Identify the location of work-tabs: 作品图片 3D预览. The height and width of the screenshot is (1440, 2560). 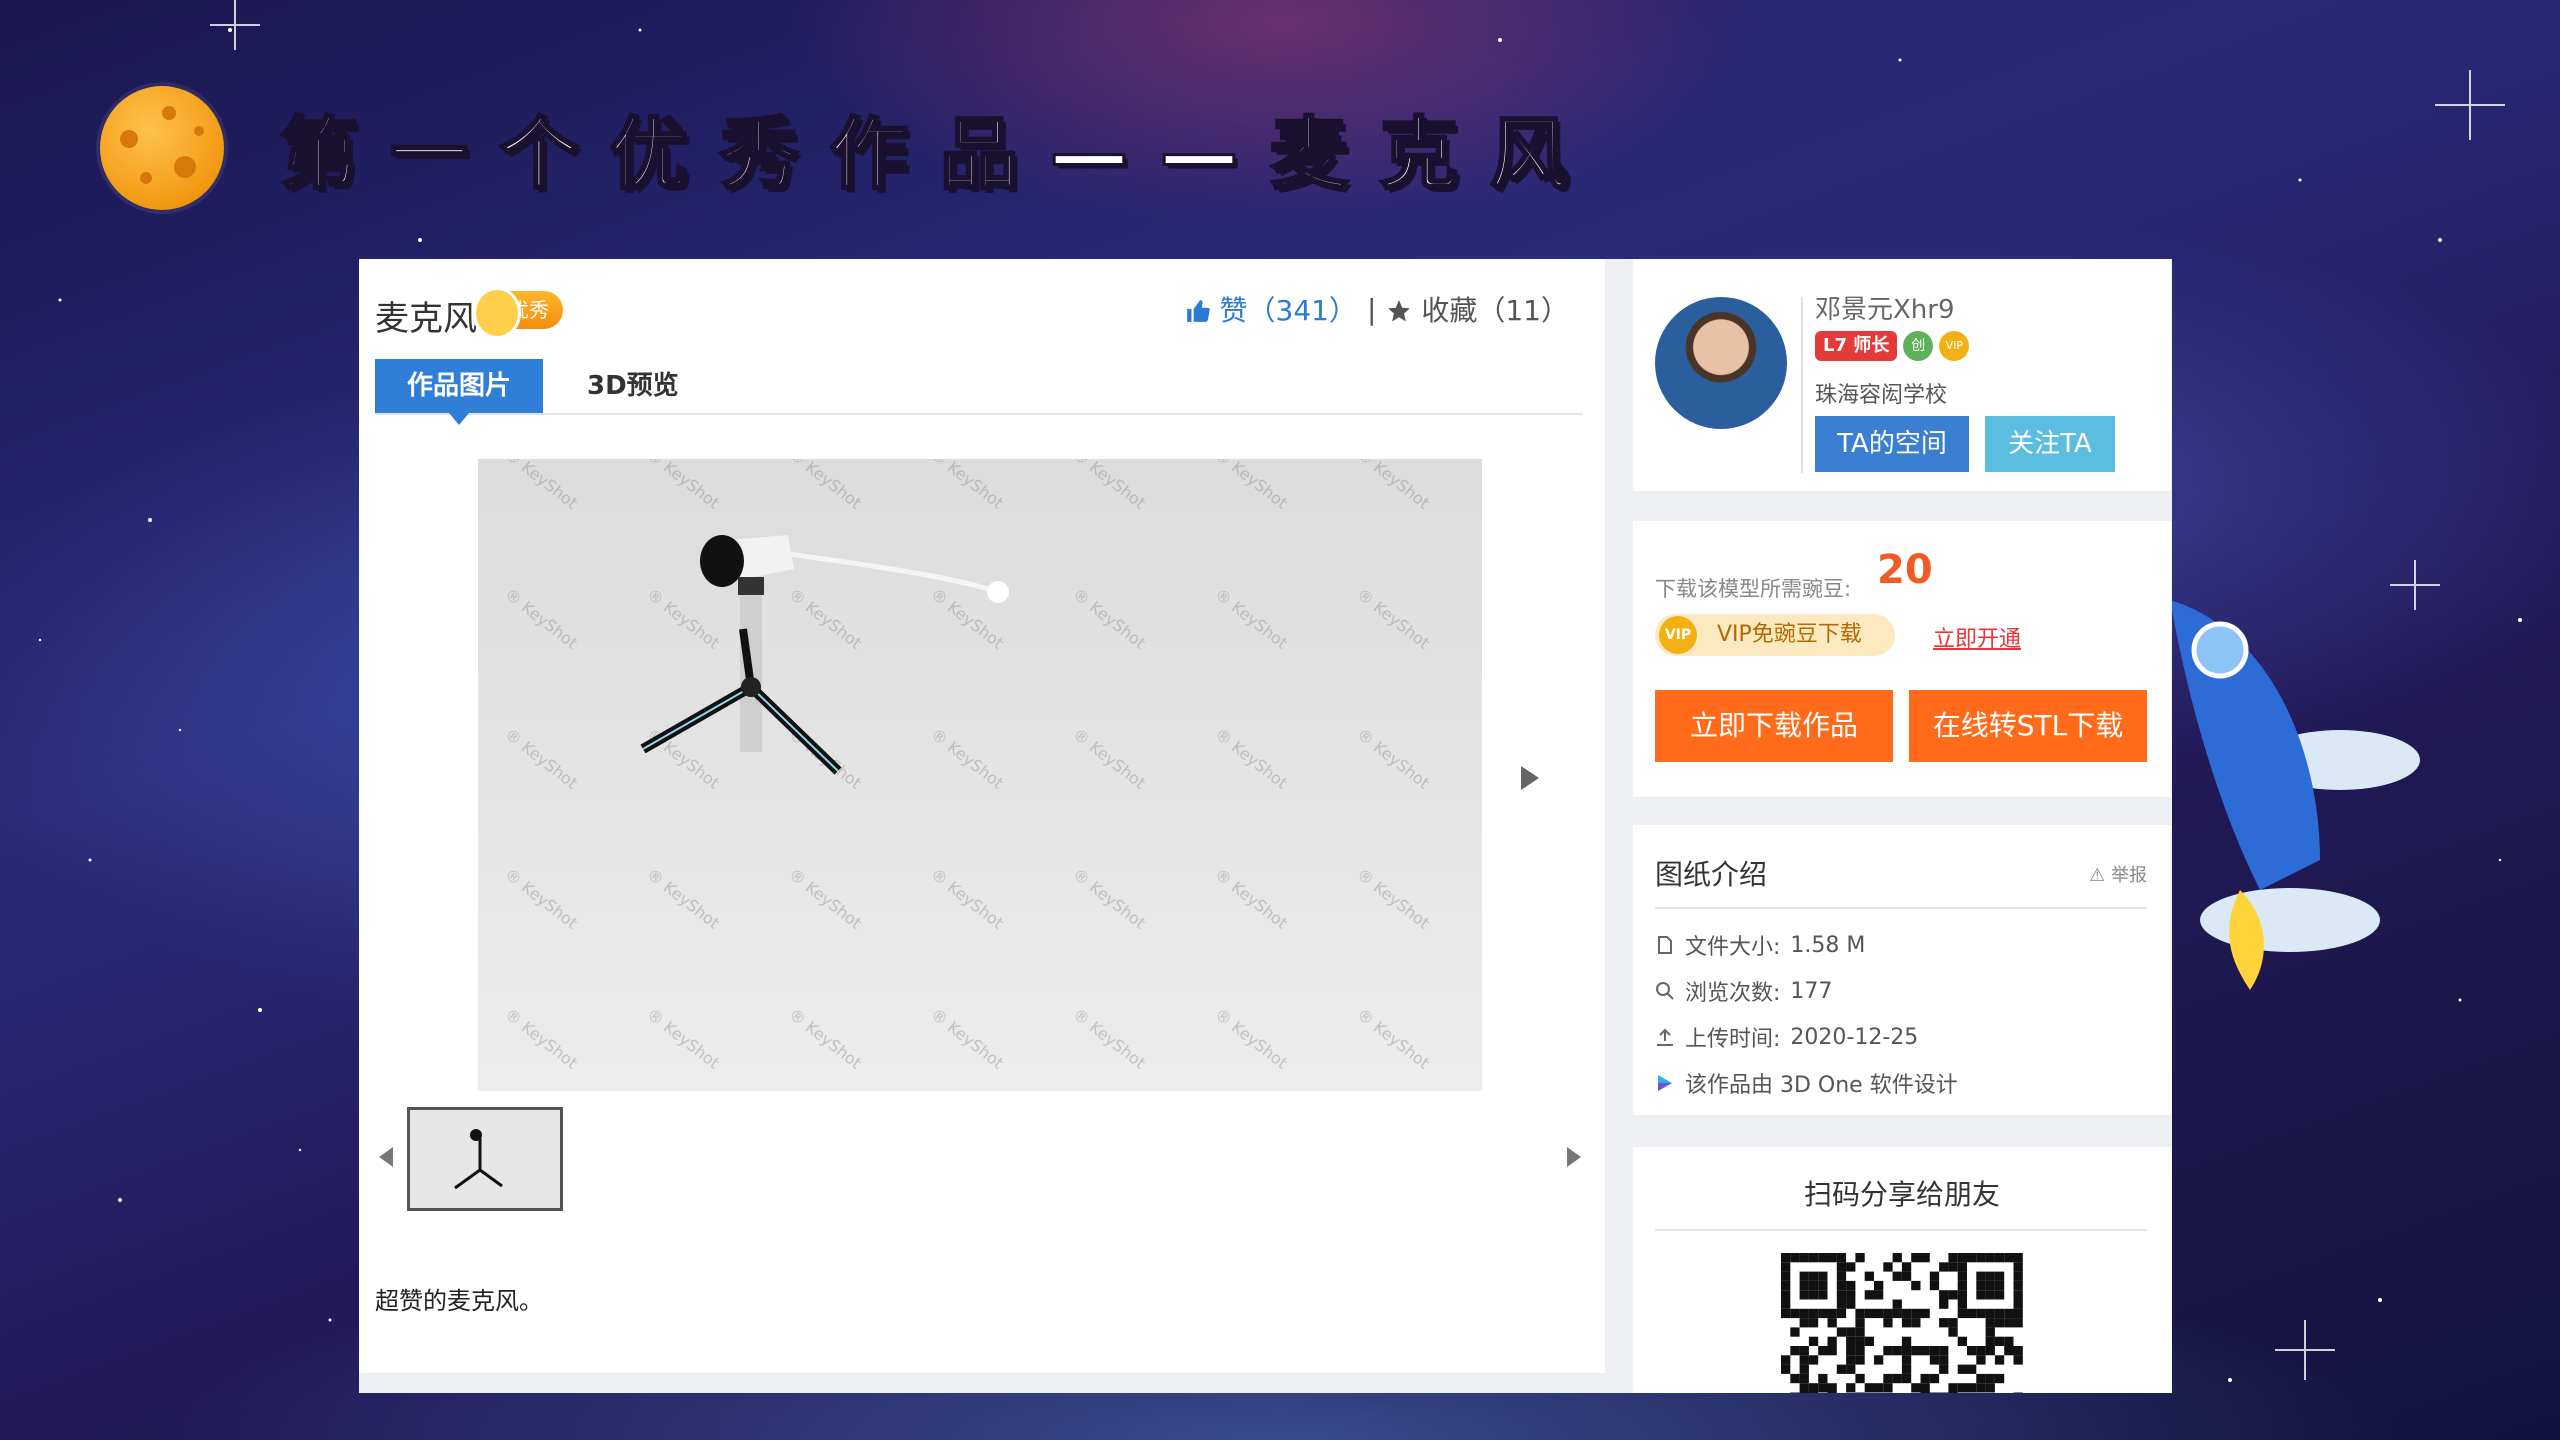
(979, 392).